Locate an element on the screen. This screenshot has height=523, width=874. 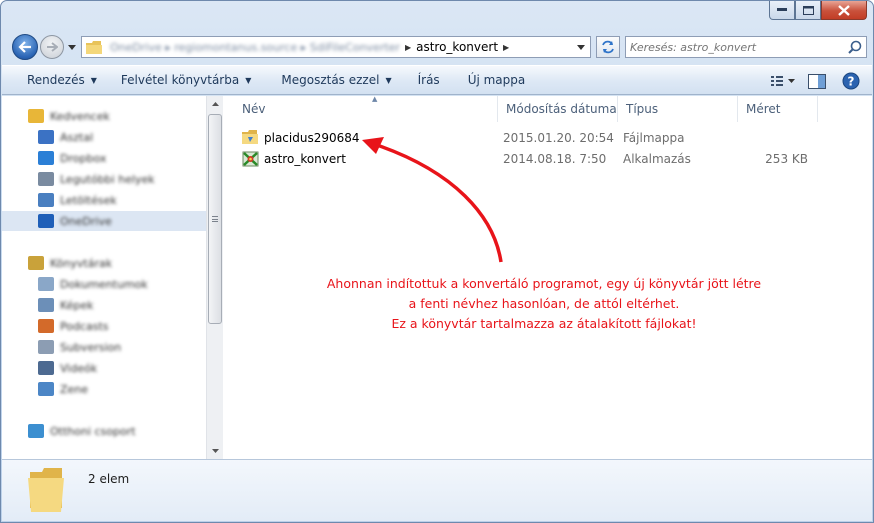
sidebar-item-favorites: Kedvencek is located at coordinates (104, 116).